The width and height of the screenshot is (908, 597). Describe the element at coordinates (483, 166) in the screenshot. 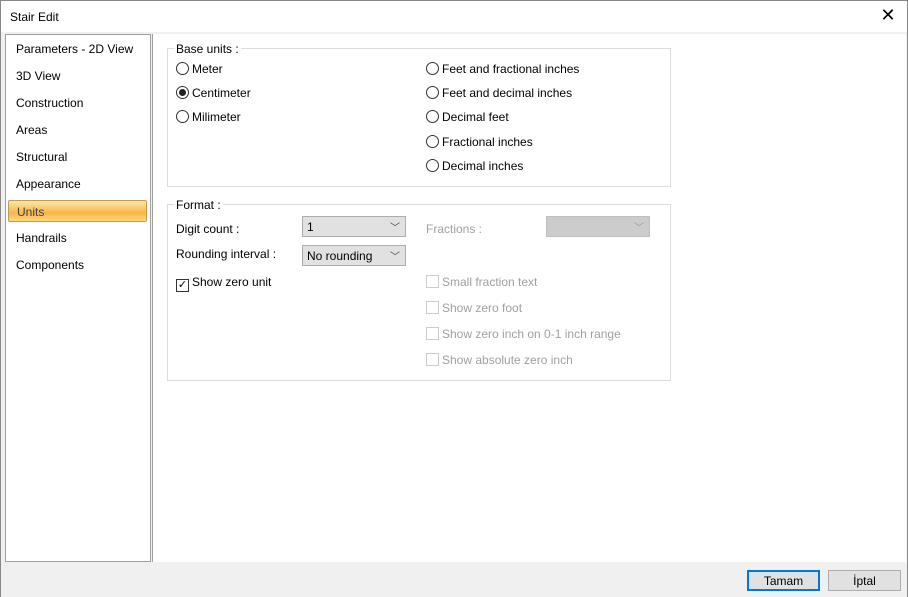

I see `radio-label: Decimal inches` at that location.